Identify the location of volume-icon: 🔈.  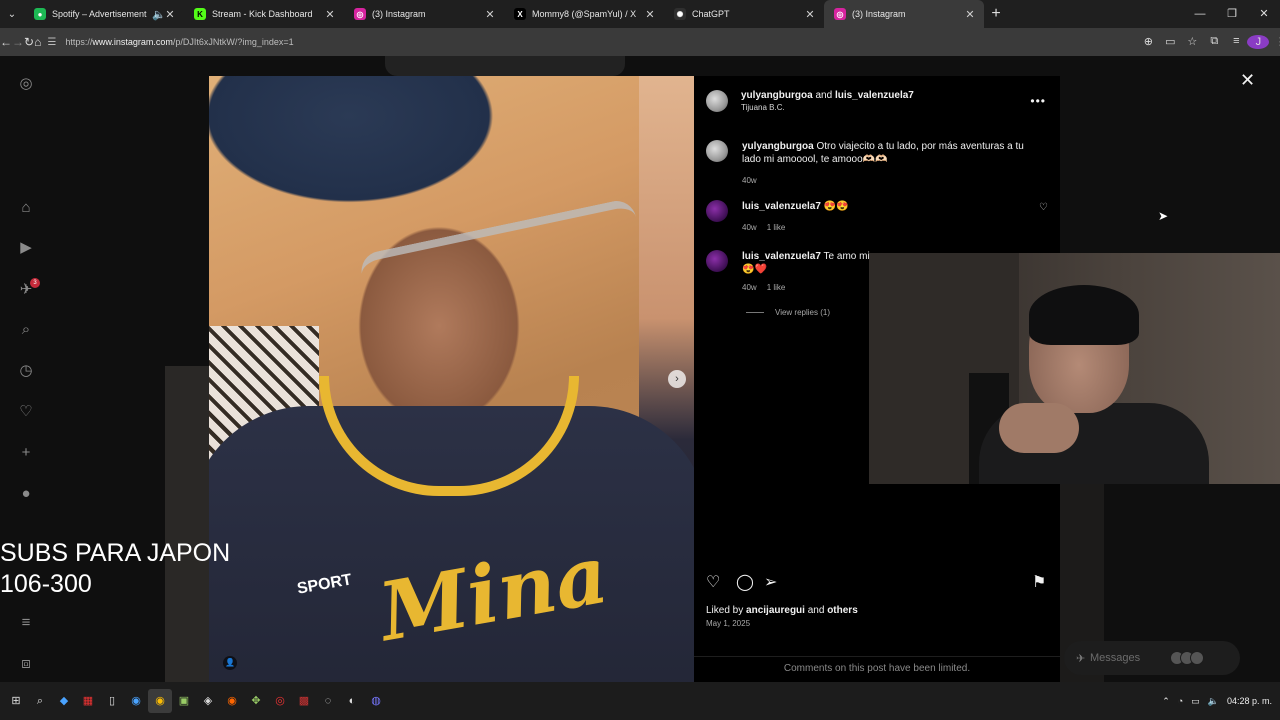
(1213, 701).